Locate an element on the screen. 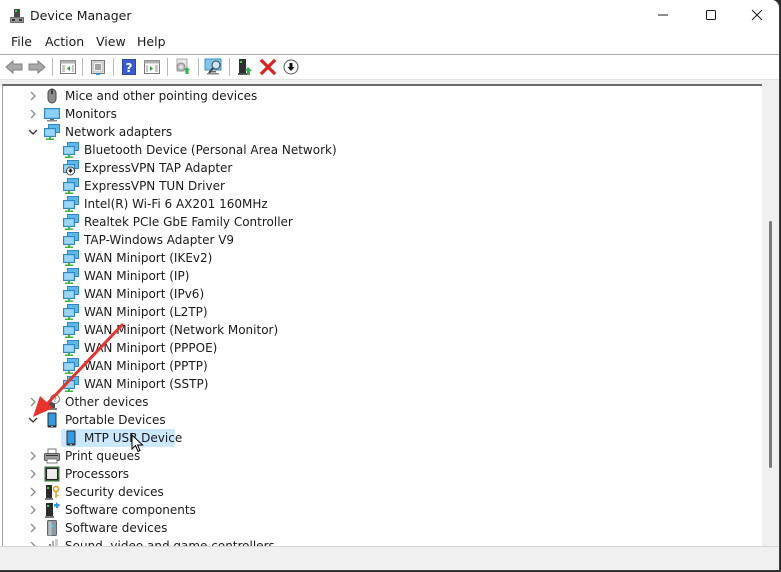 Image resolution: width=781 pixels, height=572 pixels. tree-category: Monitors is located at coordinates (383, 114).